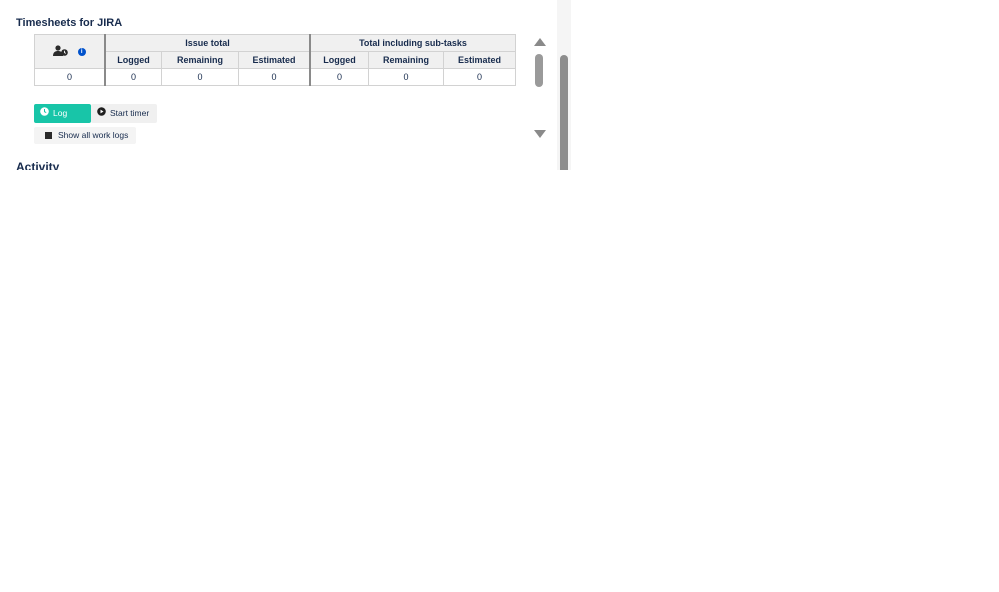 The height and width of the screenshot is (592, 999). What do you see at coordinates (540, 42) in the screenshot?
I see `scroll-up-arrow-icon` at bounding box center [540, 42].